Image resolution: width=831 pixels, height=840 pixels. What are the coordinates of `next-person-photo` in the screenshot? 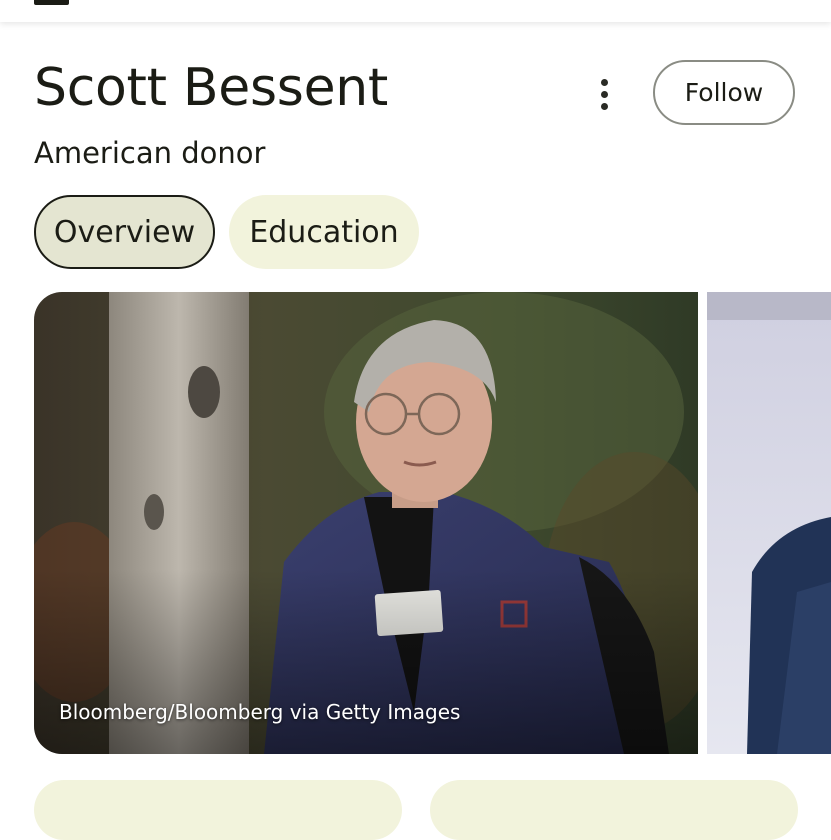 It's located at (769, 523).